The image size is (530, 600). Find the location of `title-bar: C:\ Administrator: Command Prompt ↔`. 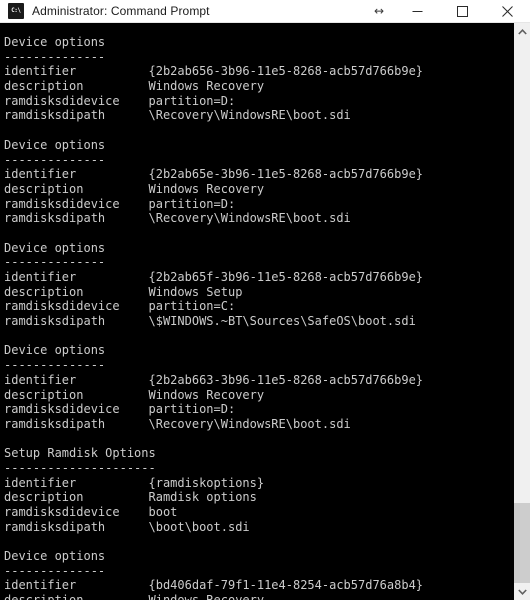

title-bar: C:\ Administrator: Command Prompt ↔ is located at coordinates (265, 11).